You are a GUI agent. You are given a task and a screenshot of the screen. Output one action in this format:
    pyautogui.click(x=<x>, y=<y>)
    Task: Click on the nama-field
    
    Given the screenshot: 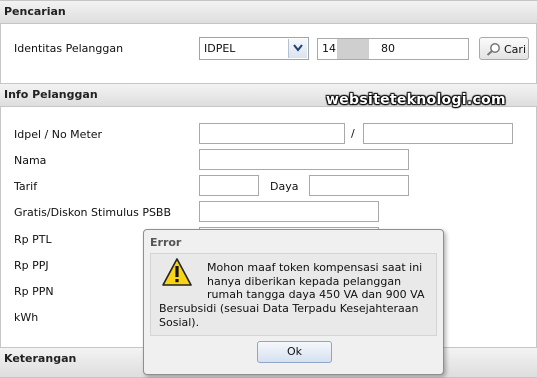 What is the action you would take?
    pyautogui.click(x=304, y=159)
    